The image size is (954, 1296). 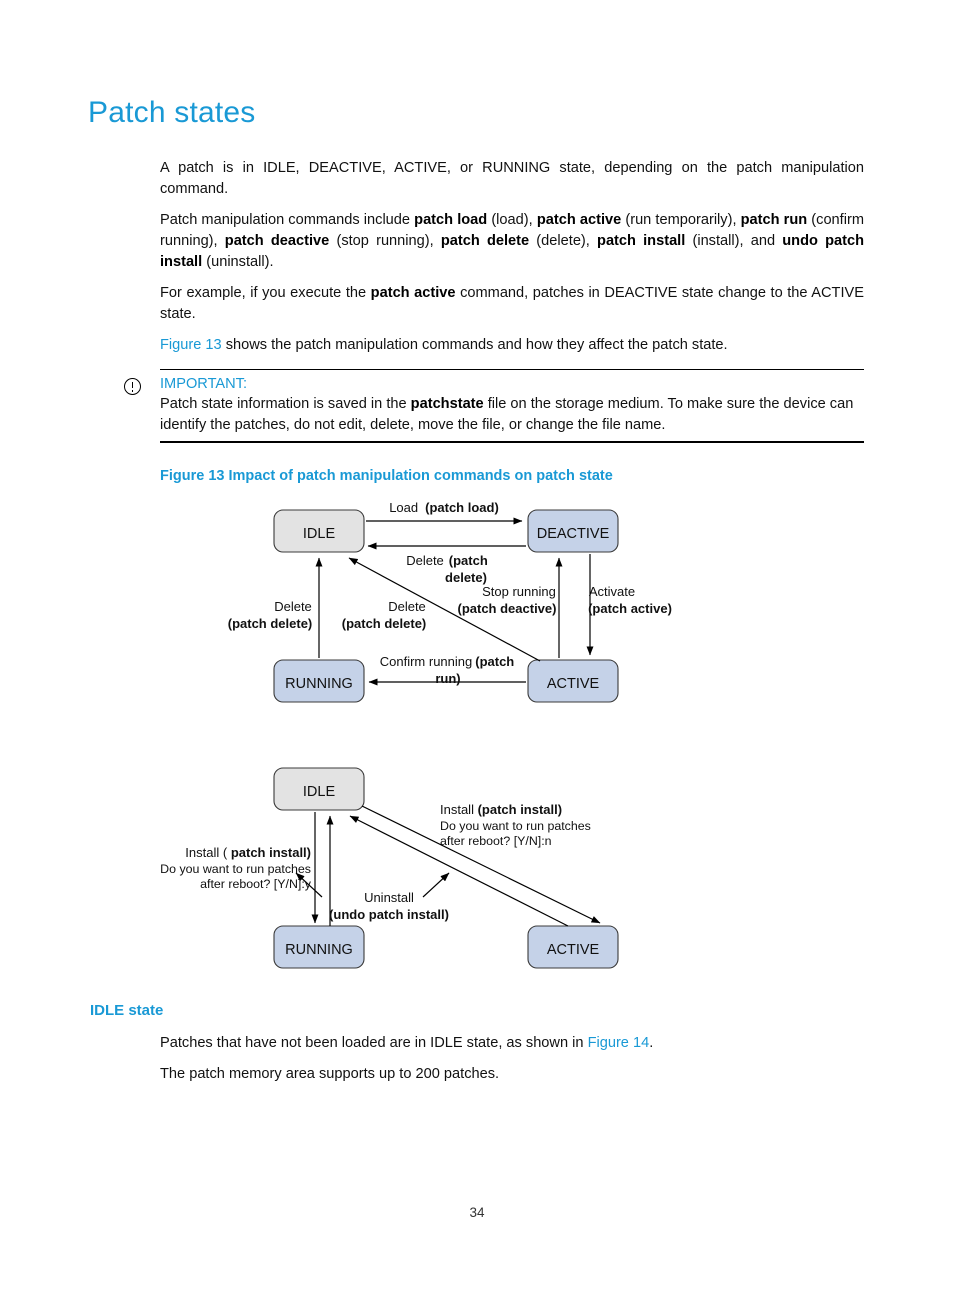 What do you see at coordinates (512, 442) in the screenshot?
I see `note-bottom-rule` at bounding box center [512, 442].